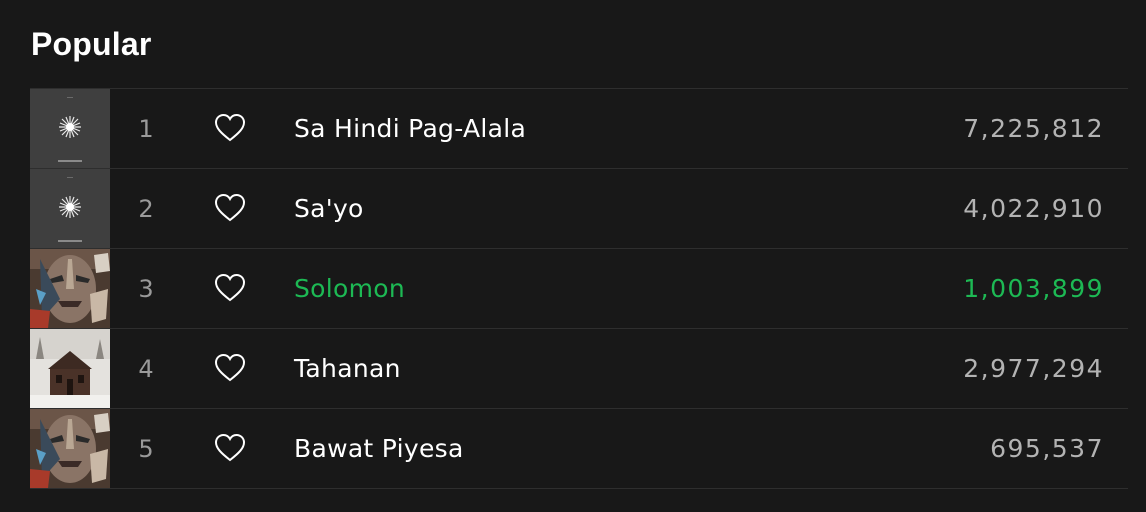  What do you see at coordinates (579, 208) in the screenshot?
I see `track-row: 2 Sa'yo 4,022,910` at bounding box center [579, 208].